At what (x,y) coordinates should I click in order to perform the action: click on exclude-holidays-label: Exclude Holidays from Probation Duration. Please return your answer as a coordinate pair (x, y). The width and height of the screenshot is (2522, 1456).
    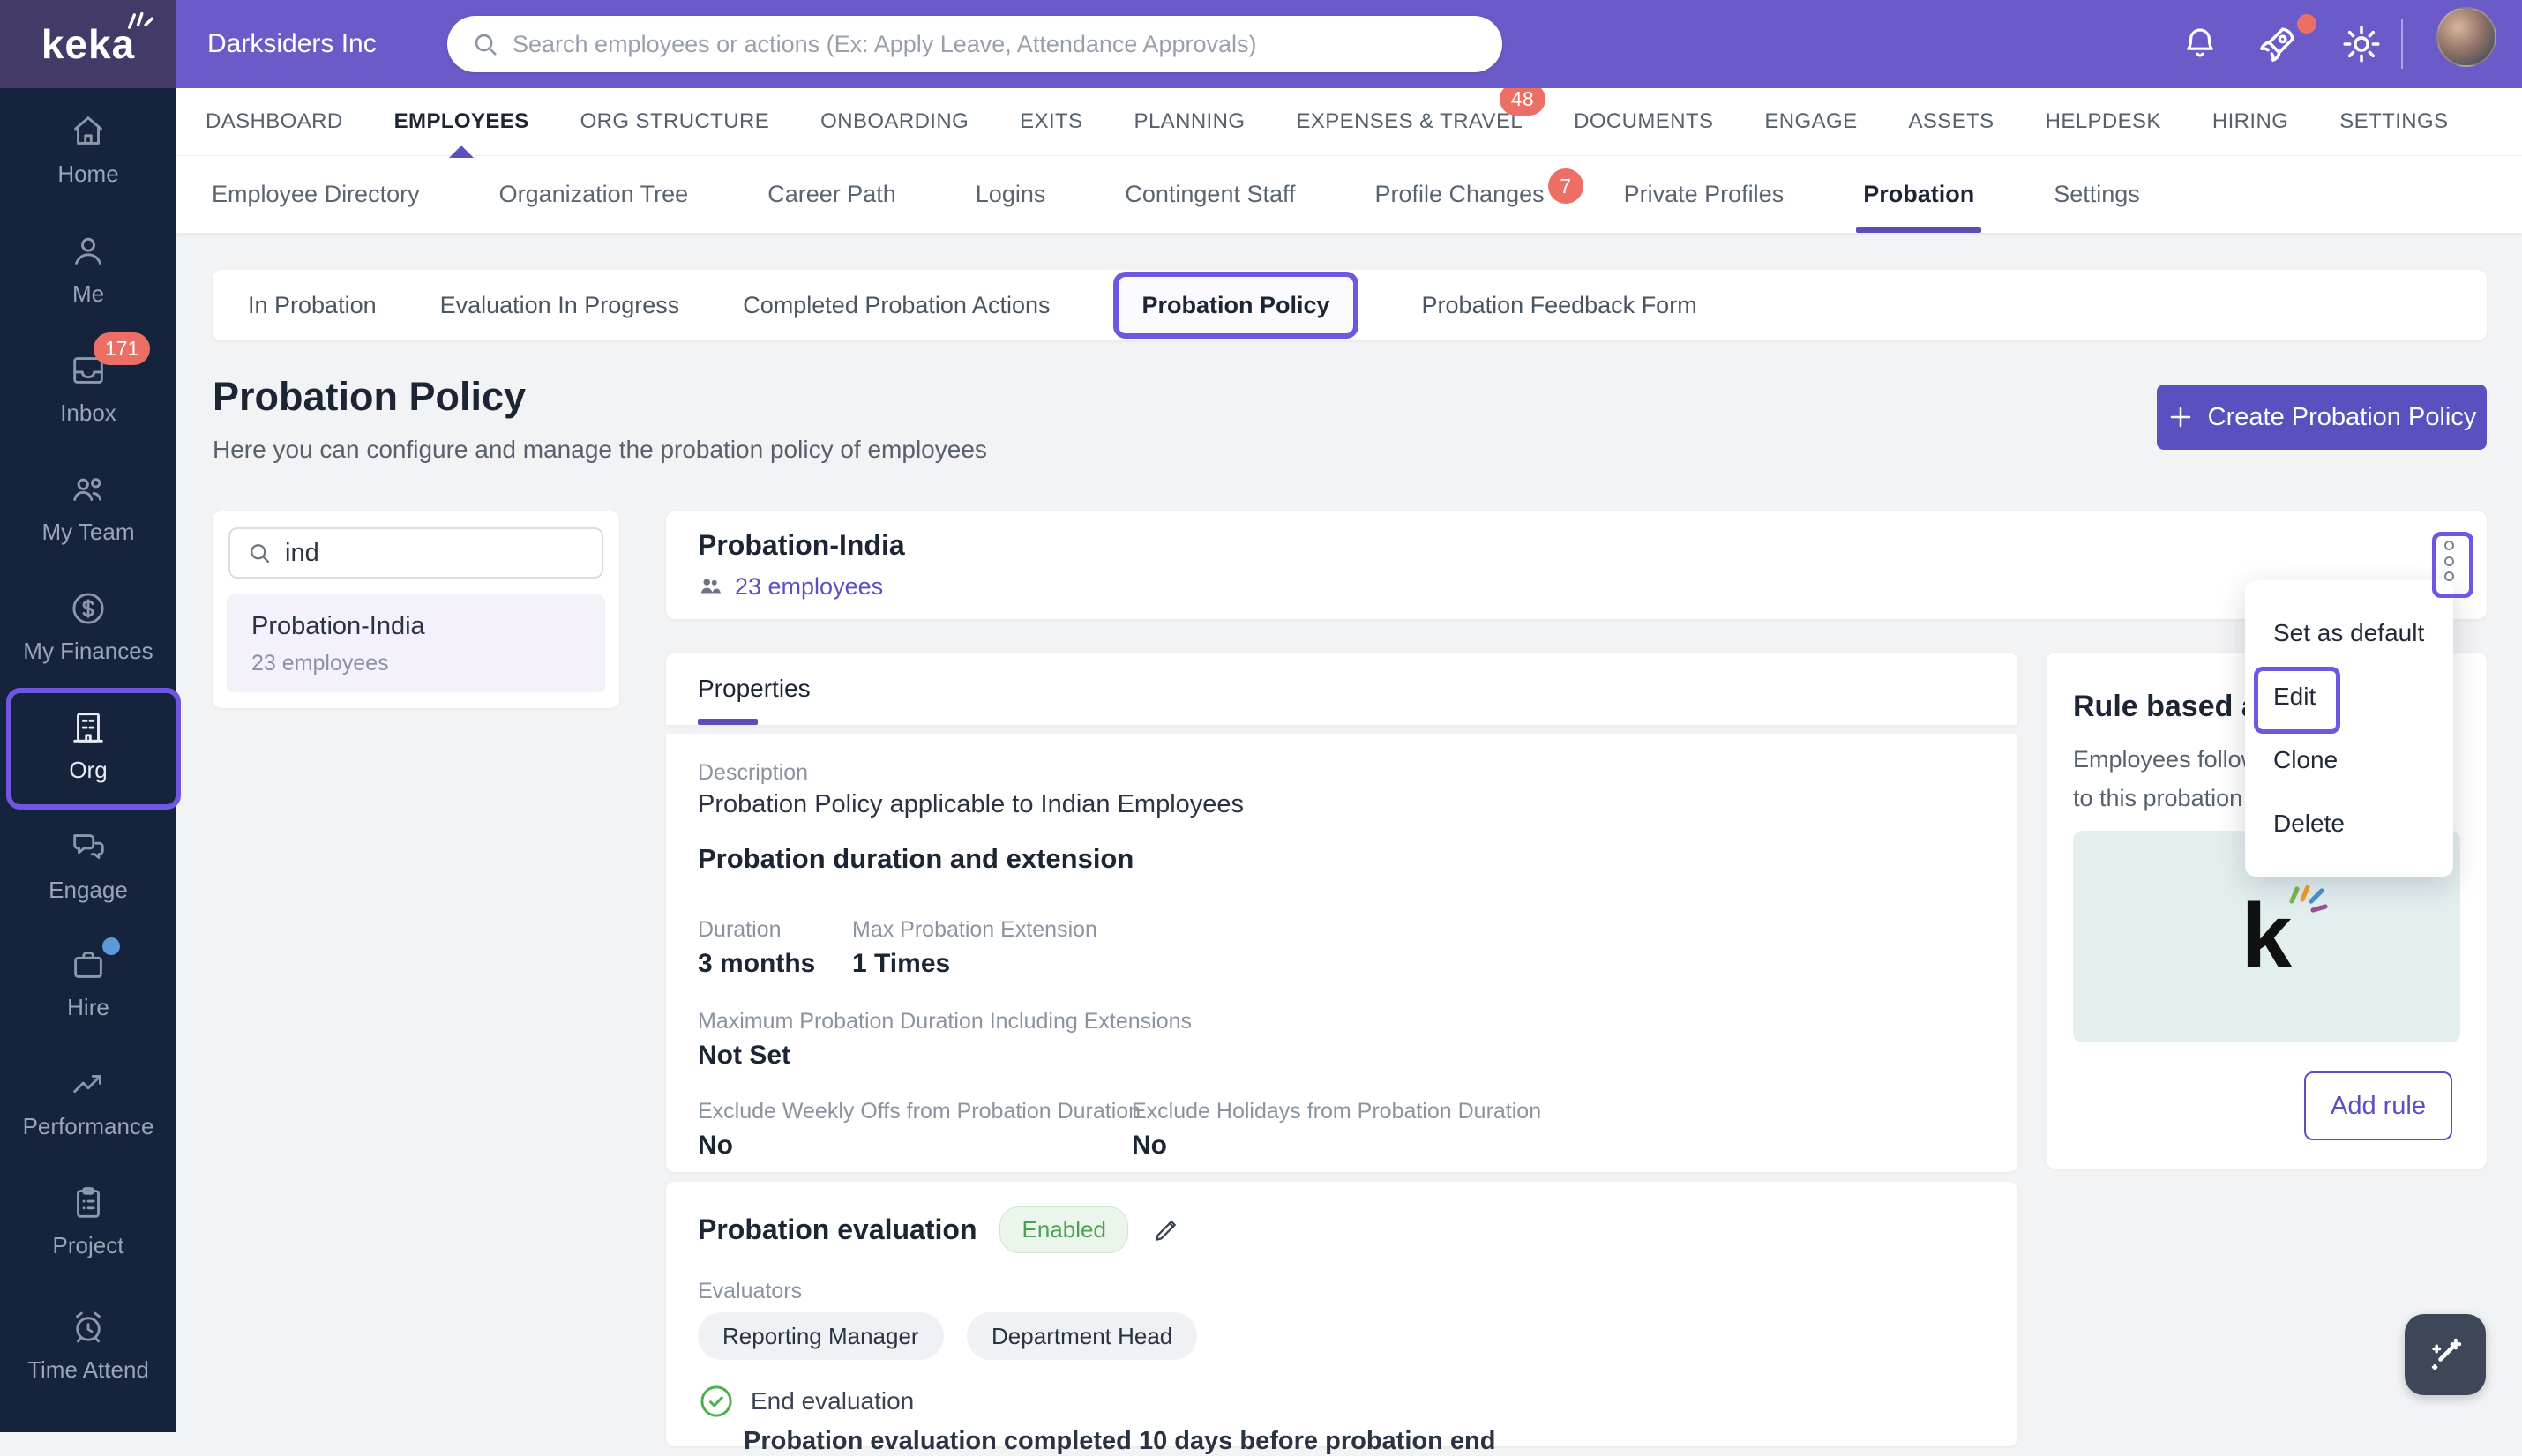
    Looking at the image, I should click on (1337, 1111).